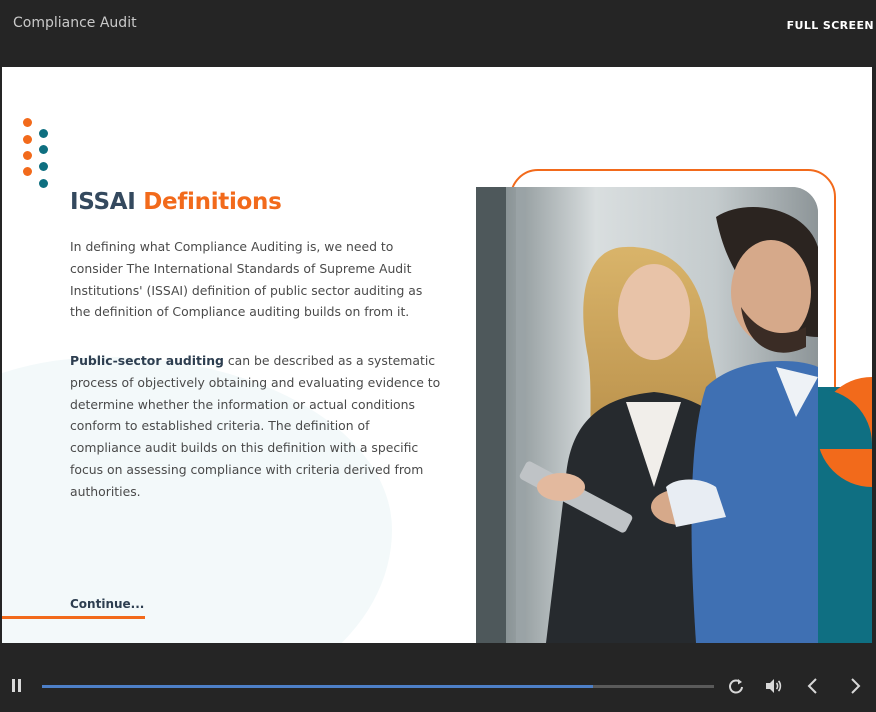  What do you see at coordinates (75, 23) in the screenshot?
I see `course-title: Compliance Audit` at bounding box center [75, 23].